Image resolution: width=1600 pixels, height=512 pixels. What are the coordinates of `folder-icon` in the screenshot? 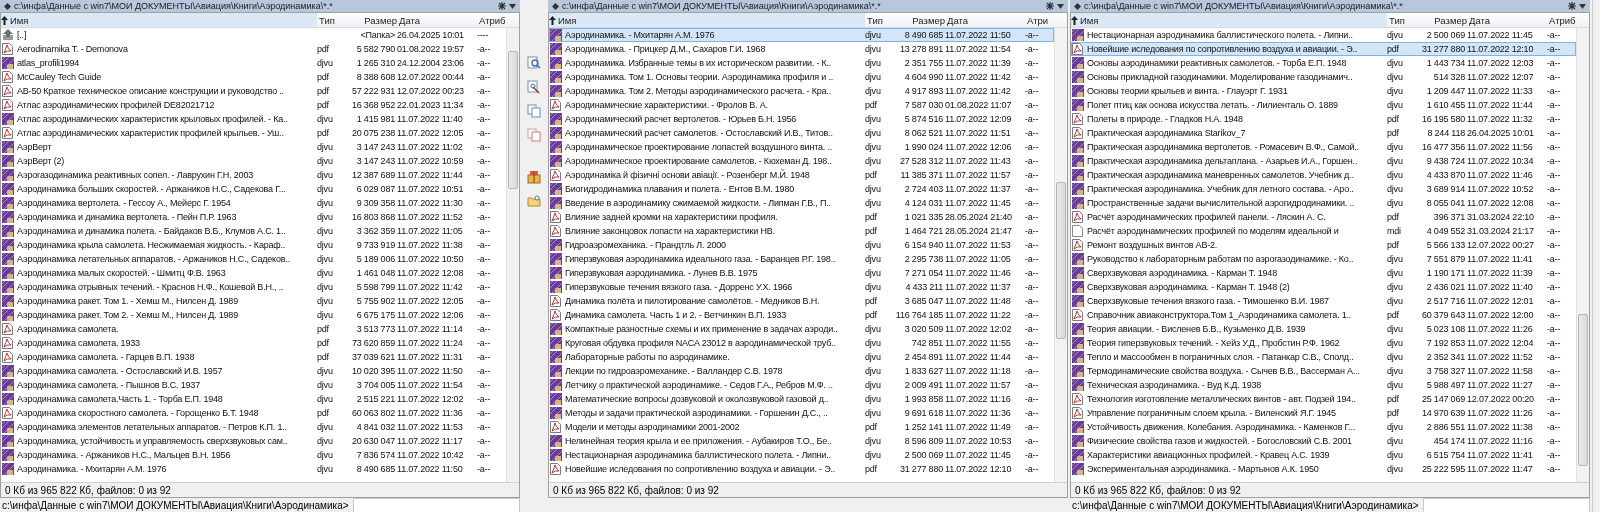 It's located at (534, 201).